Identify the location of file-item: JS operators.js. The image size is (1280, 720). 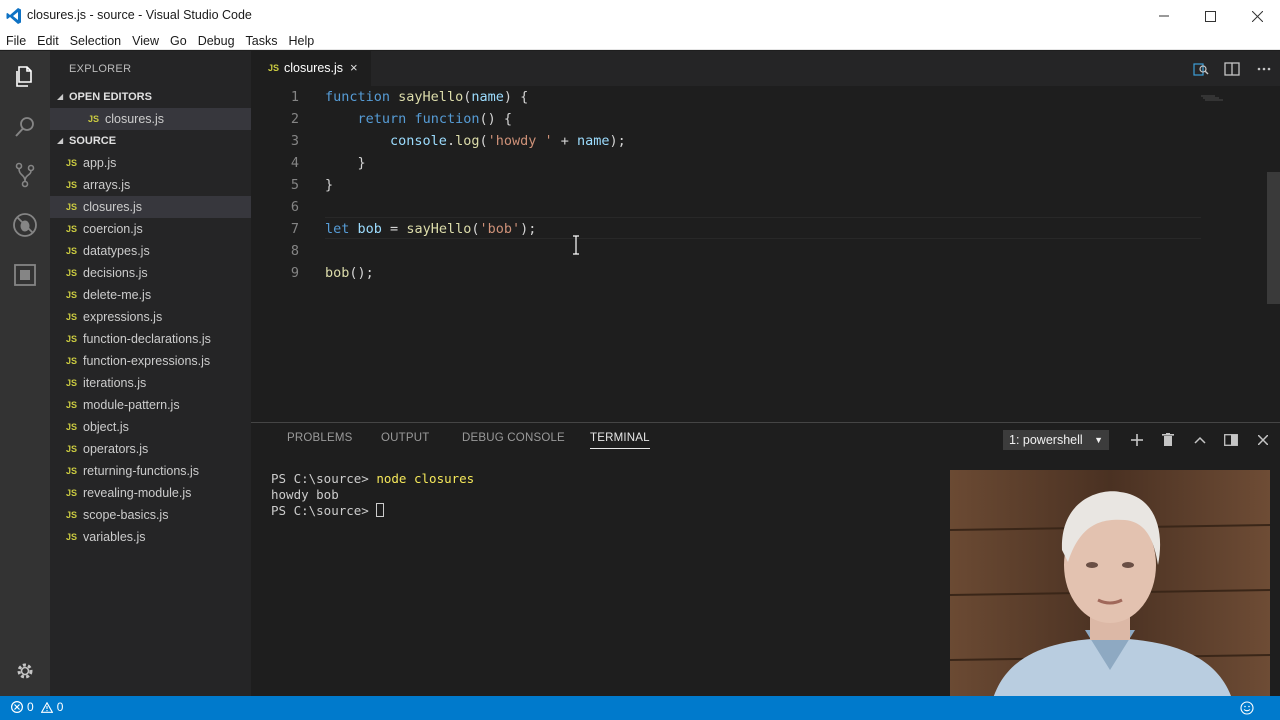
(150, 449).